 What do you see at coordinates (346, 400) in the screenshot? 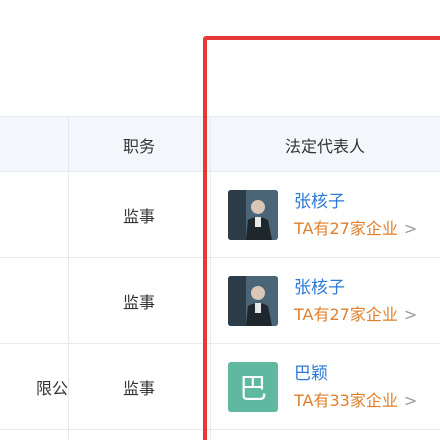
I see `company-count-text: TA有33家企业` at bounding box center [346, 400].